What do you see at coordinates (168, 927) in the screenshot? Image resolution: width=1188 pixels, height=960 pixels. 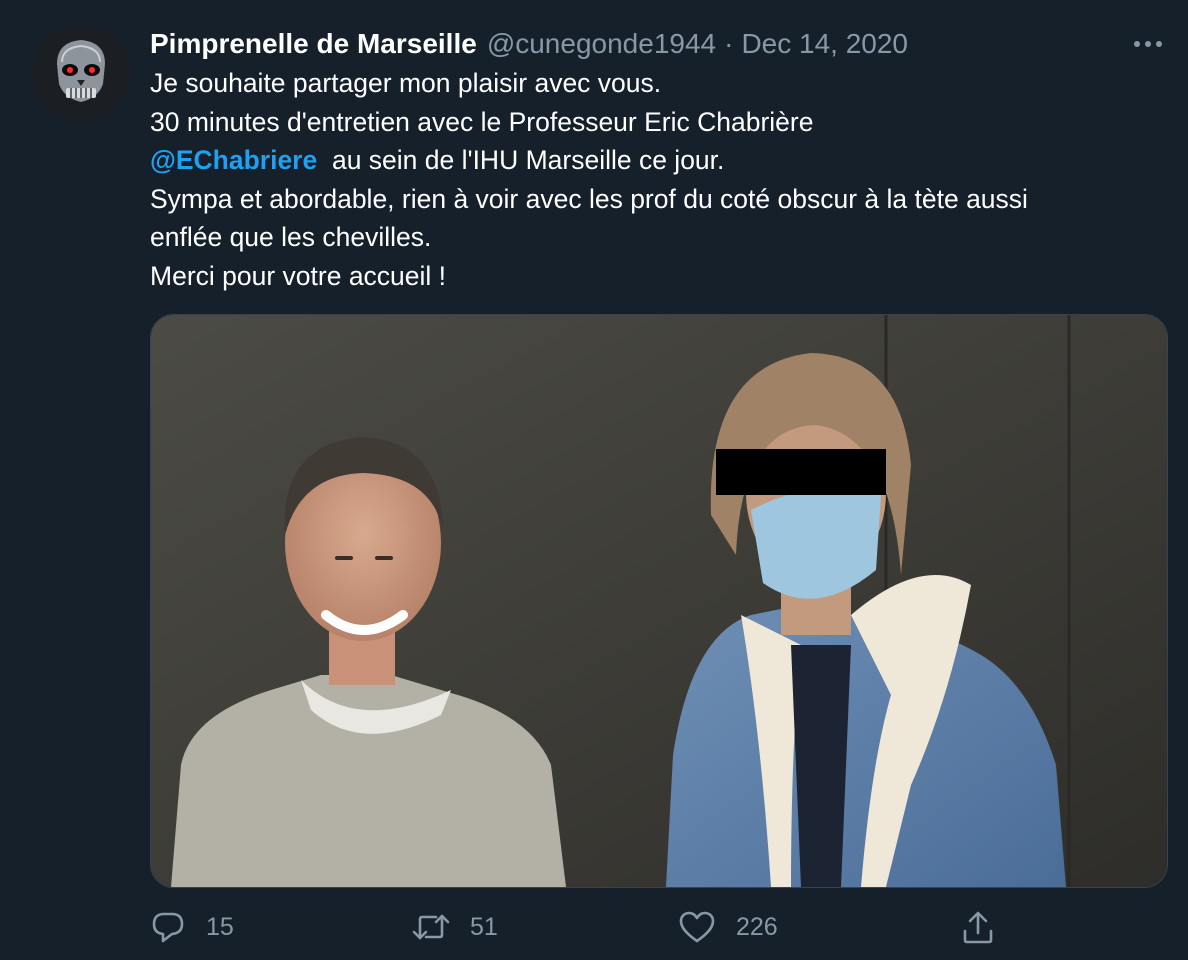 I see `reply-icon` at bounding box center [168, 927].